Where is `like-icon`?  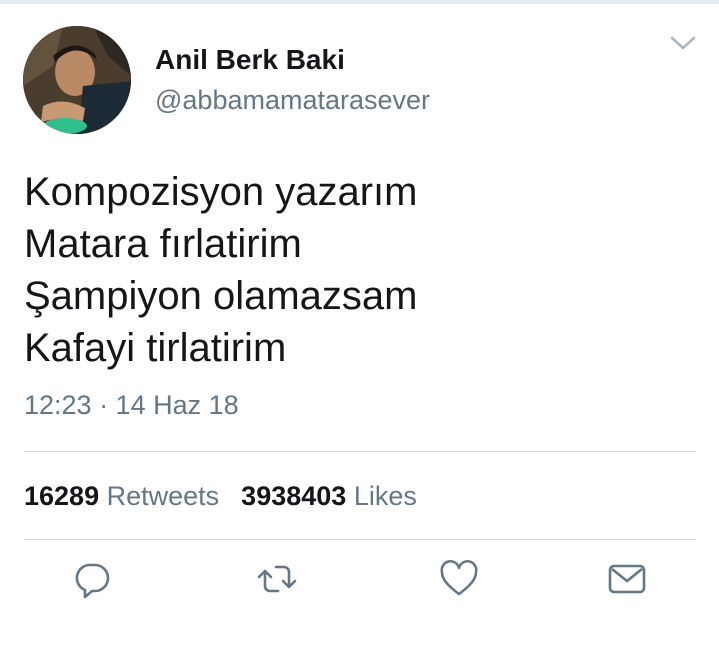
like-icon is located at coordinates (459, 579).